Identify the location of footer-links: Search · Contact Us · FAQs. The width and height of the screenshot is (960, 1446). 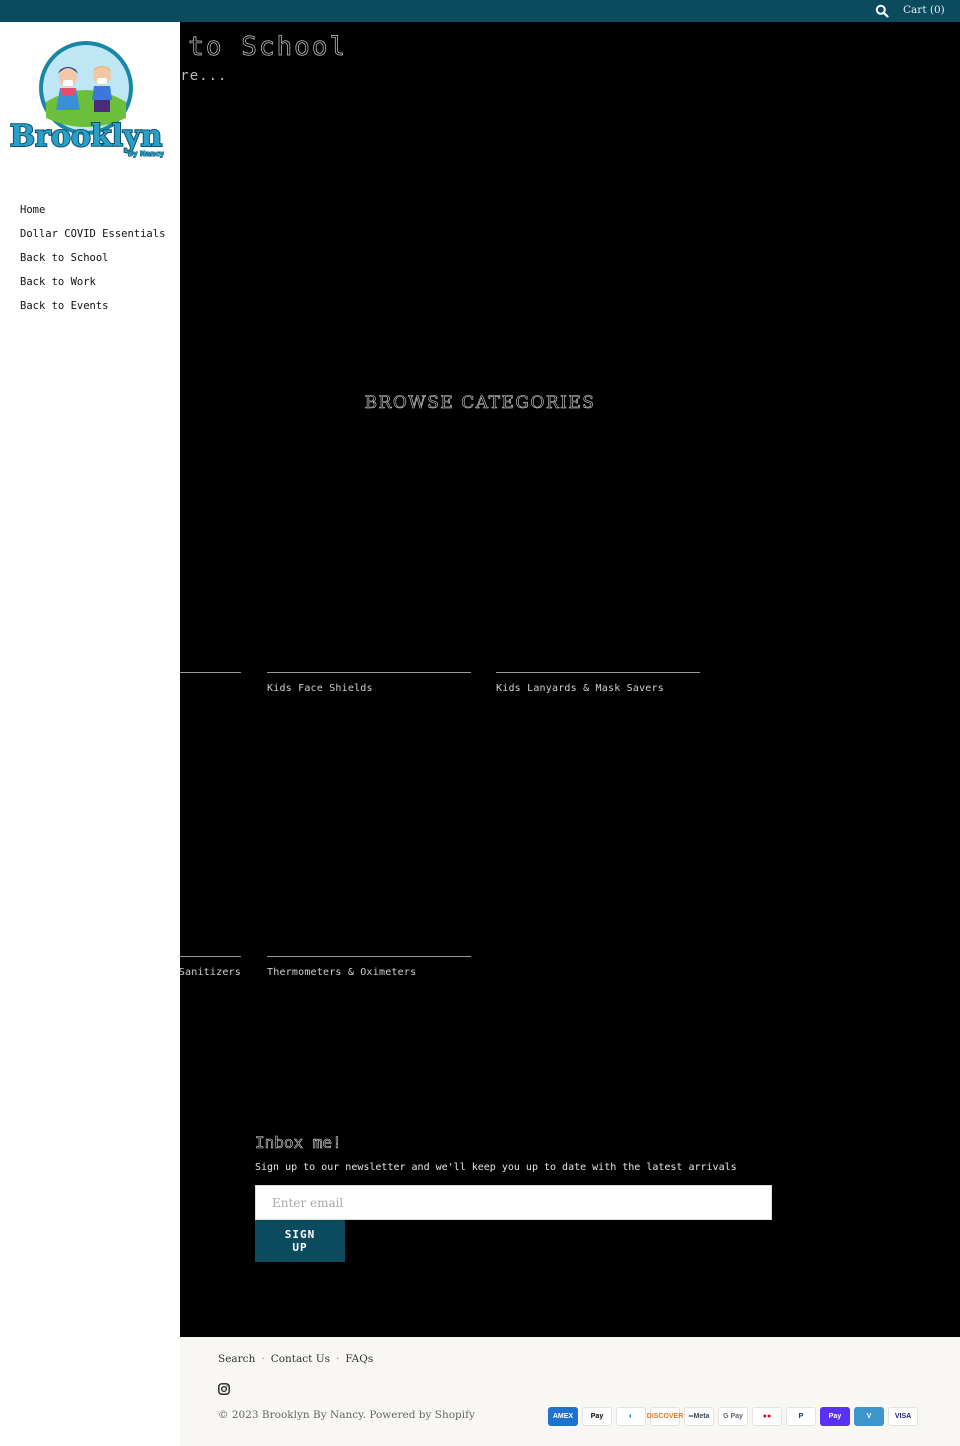
(295, 1359).